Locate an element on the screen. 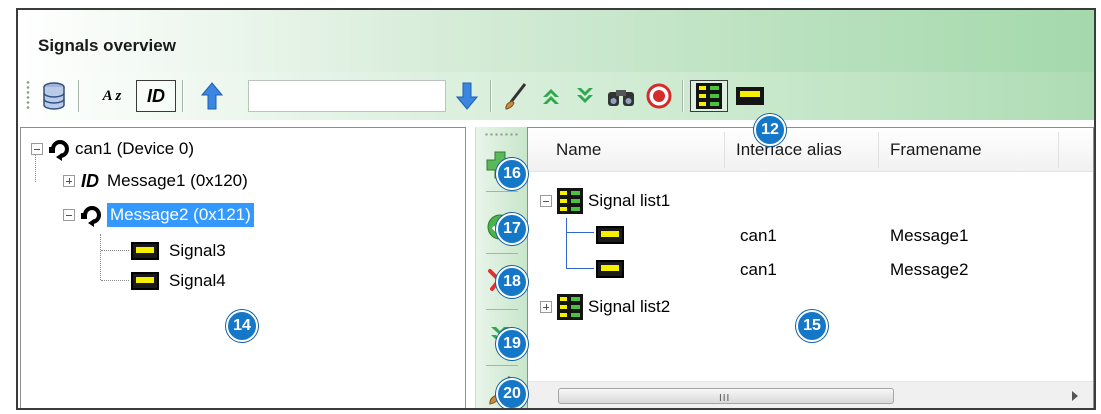 This screenshot has width=1101, height=414. tree-node-signal4: Signal4 is located at coordinates (178, 281).